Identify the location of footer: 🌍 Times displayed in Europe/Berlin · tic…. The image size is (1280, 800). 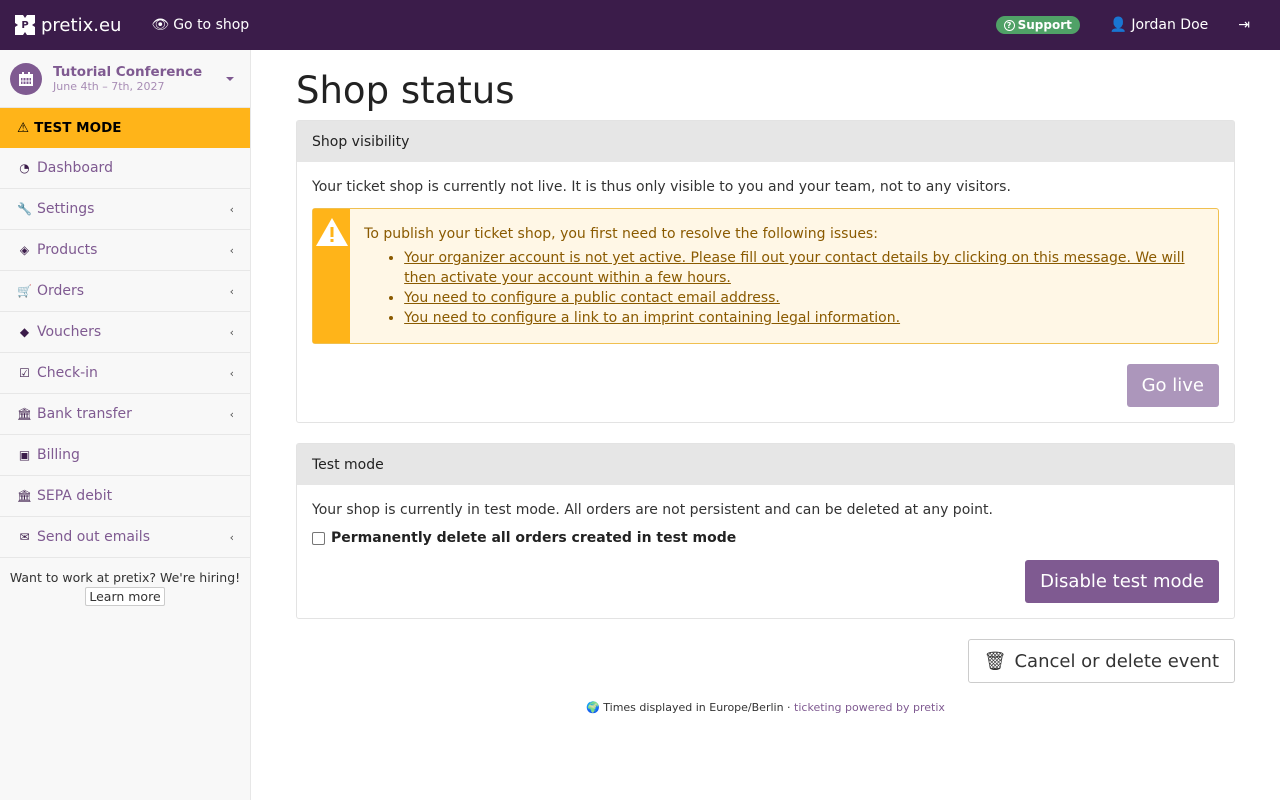
(765, 707).